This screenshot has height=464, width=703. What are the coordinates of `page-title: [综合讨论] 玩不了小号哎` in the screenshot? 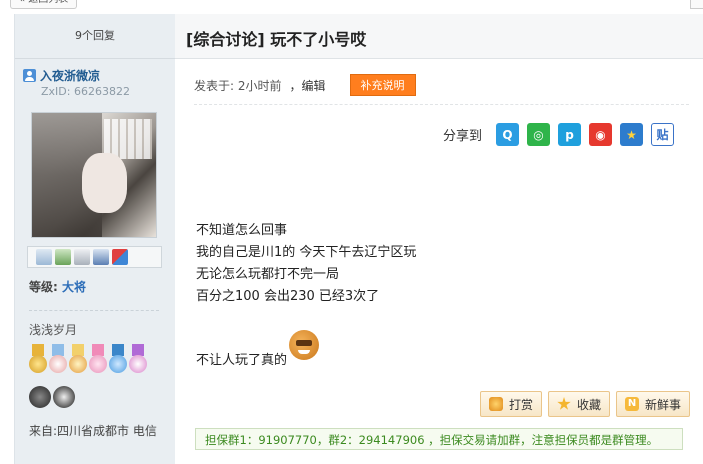 It's located at (276, 39).